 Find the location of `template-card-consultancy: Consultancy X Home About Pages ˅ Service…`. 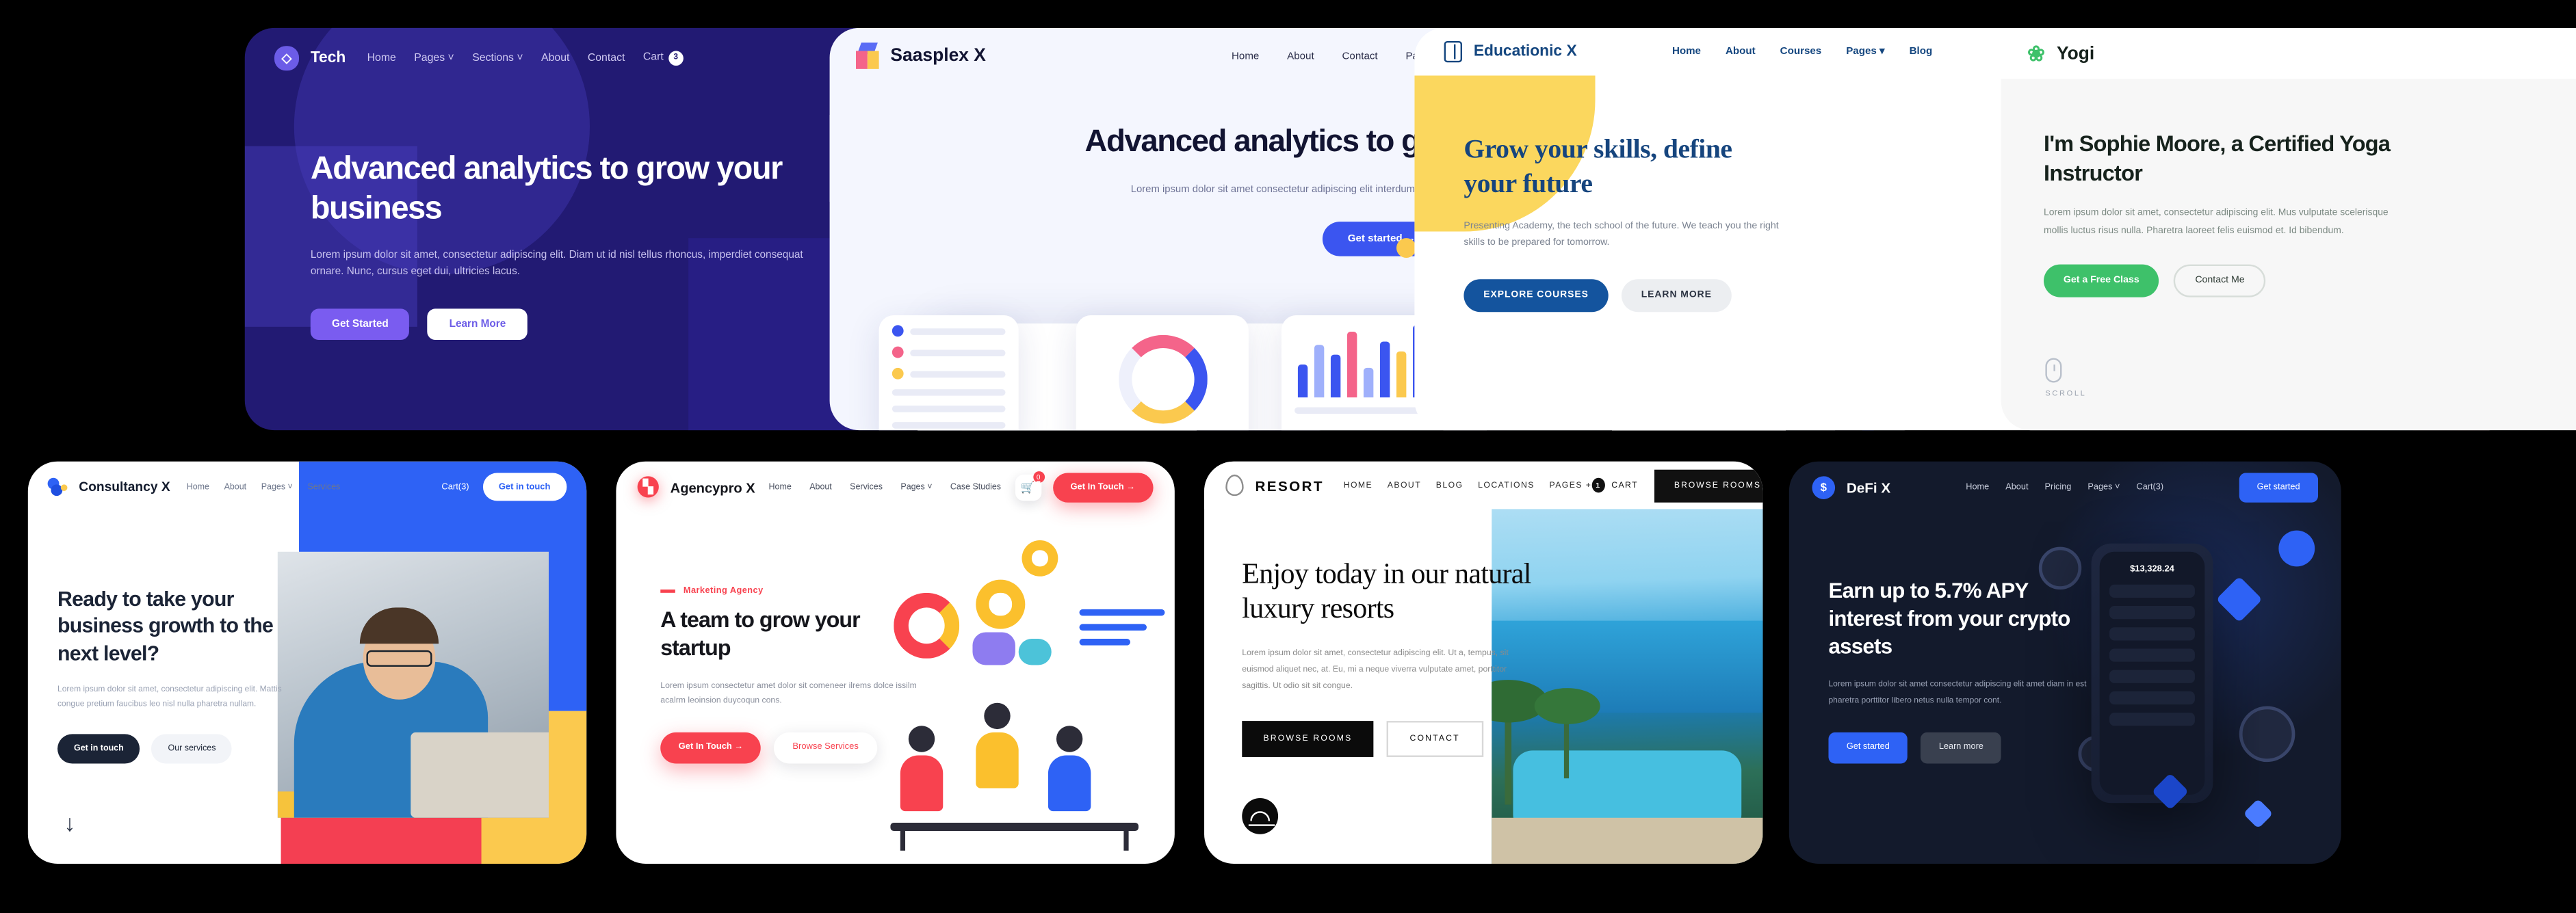

template-card-consultancy: Consultancy X Home About Pages ˅ Service… is located at coordinates (307, 662).